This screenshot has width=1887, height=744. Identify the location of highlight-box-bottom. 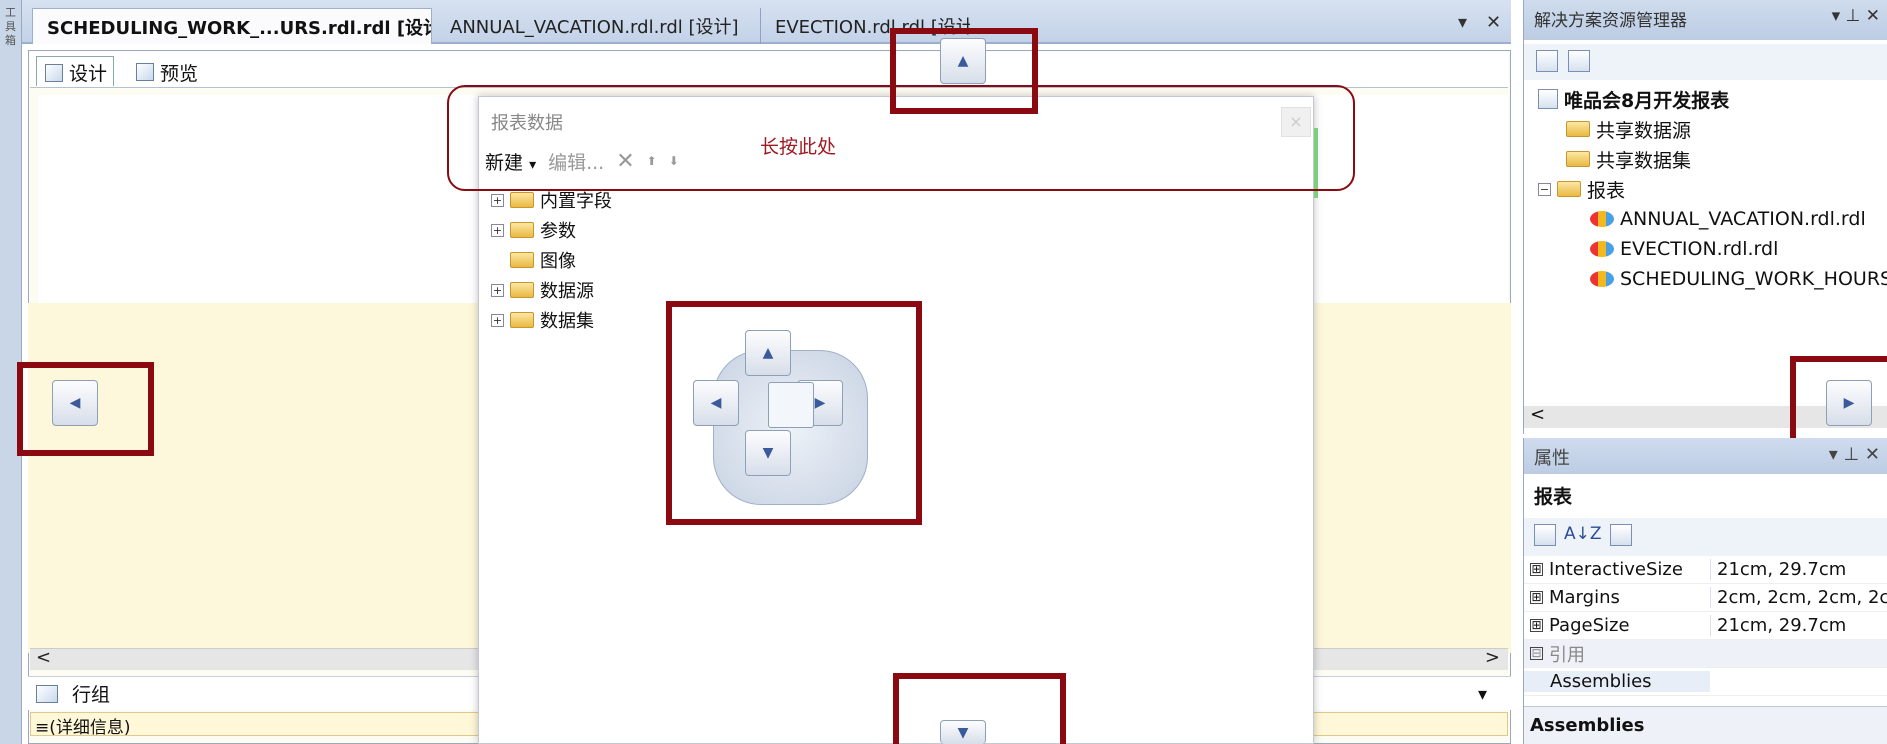
(979, 708).